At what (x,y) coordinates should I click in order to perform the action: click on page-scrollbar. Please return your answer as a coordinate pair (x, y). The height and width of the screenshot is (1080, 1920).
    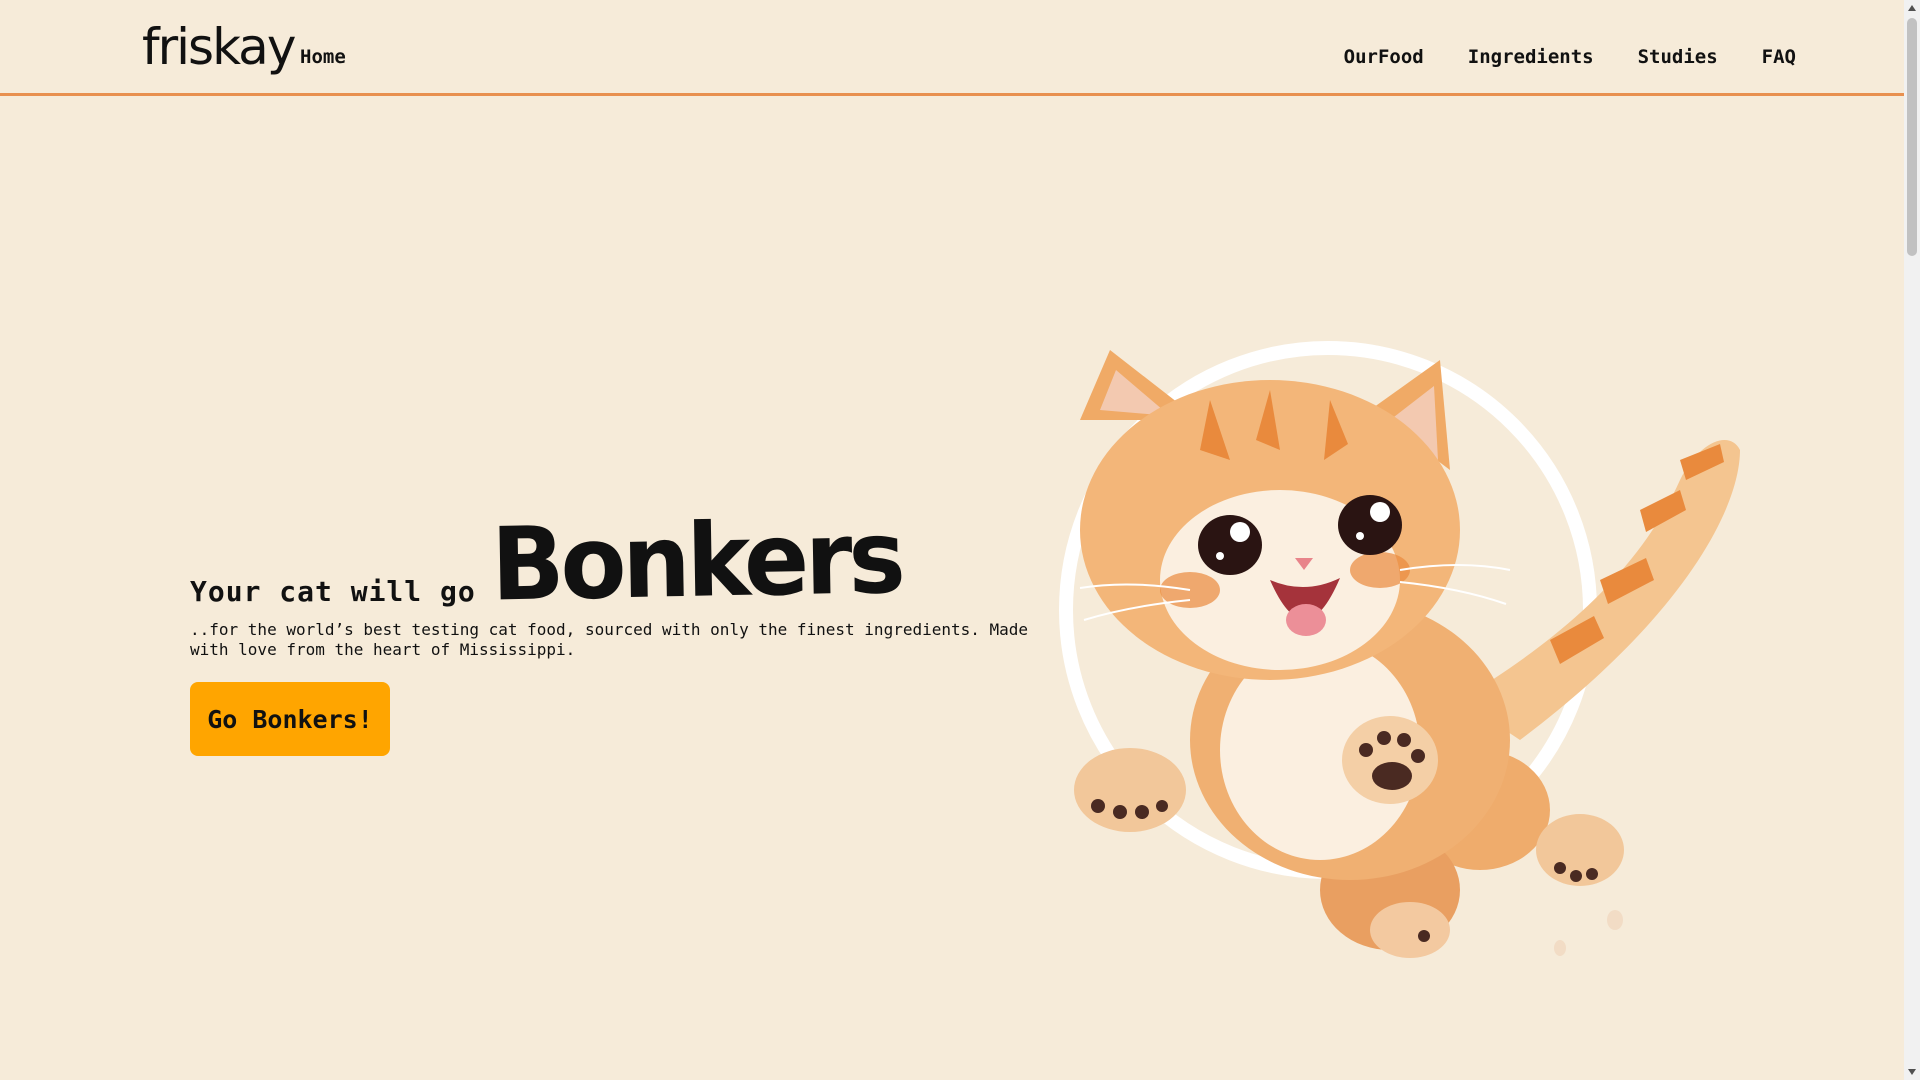
    Looking at the image, I should click on (1912, 540).